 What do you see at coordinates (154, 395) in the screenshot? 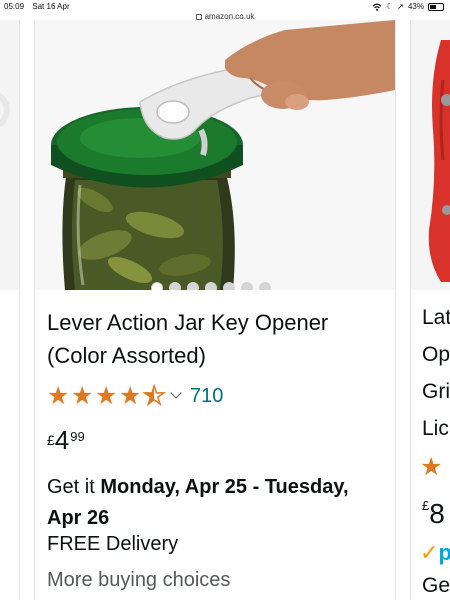
I see `half-star-icon: ★★` at bounding box center [154, 395].